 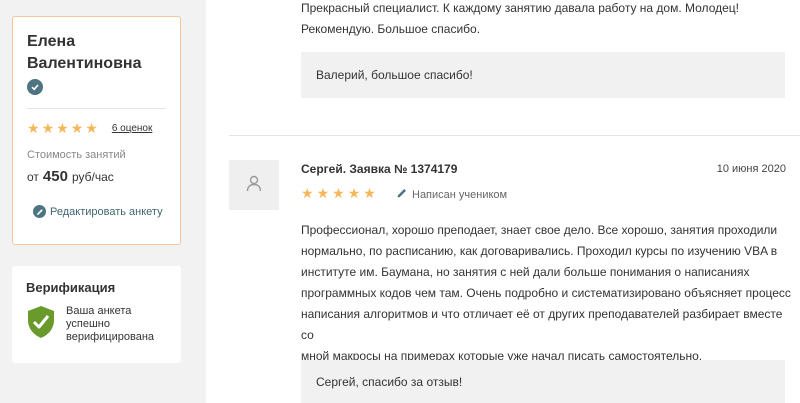 I want to click on rating-stars: ★ ★ ★ ★ ★, so click(x=62, y=128).